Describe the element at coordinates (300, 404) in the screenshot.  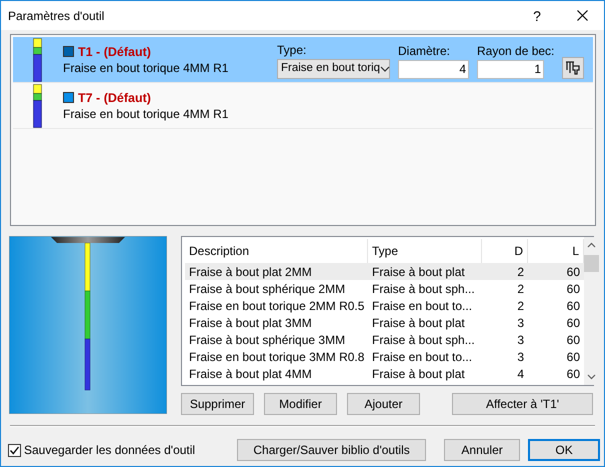
I see `library-action-button: Modifier` at that location.